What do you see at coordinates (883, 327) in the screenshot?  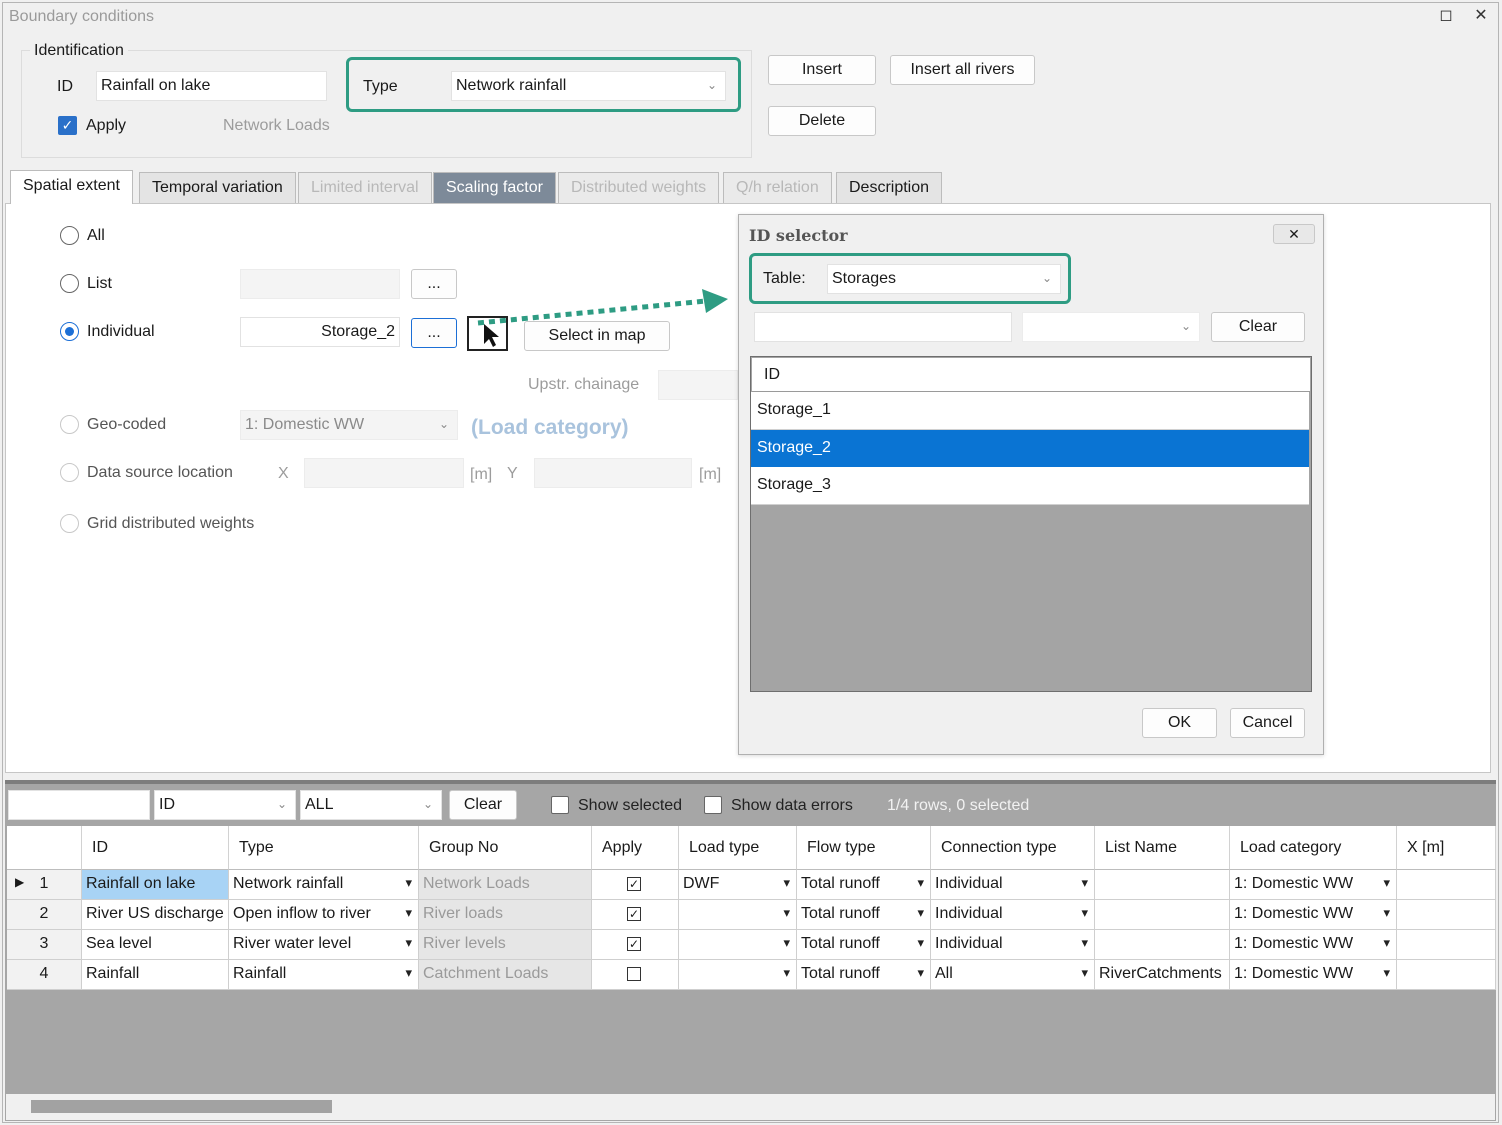 I see `selector-filter-input` at bounding box center [883, 327].